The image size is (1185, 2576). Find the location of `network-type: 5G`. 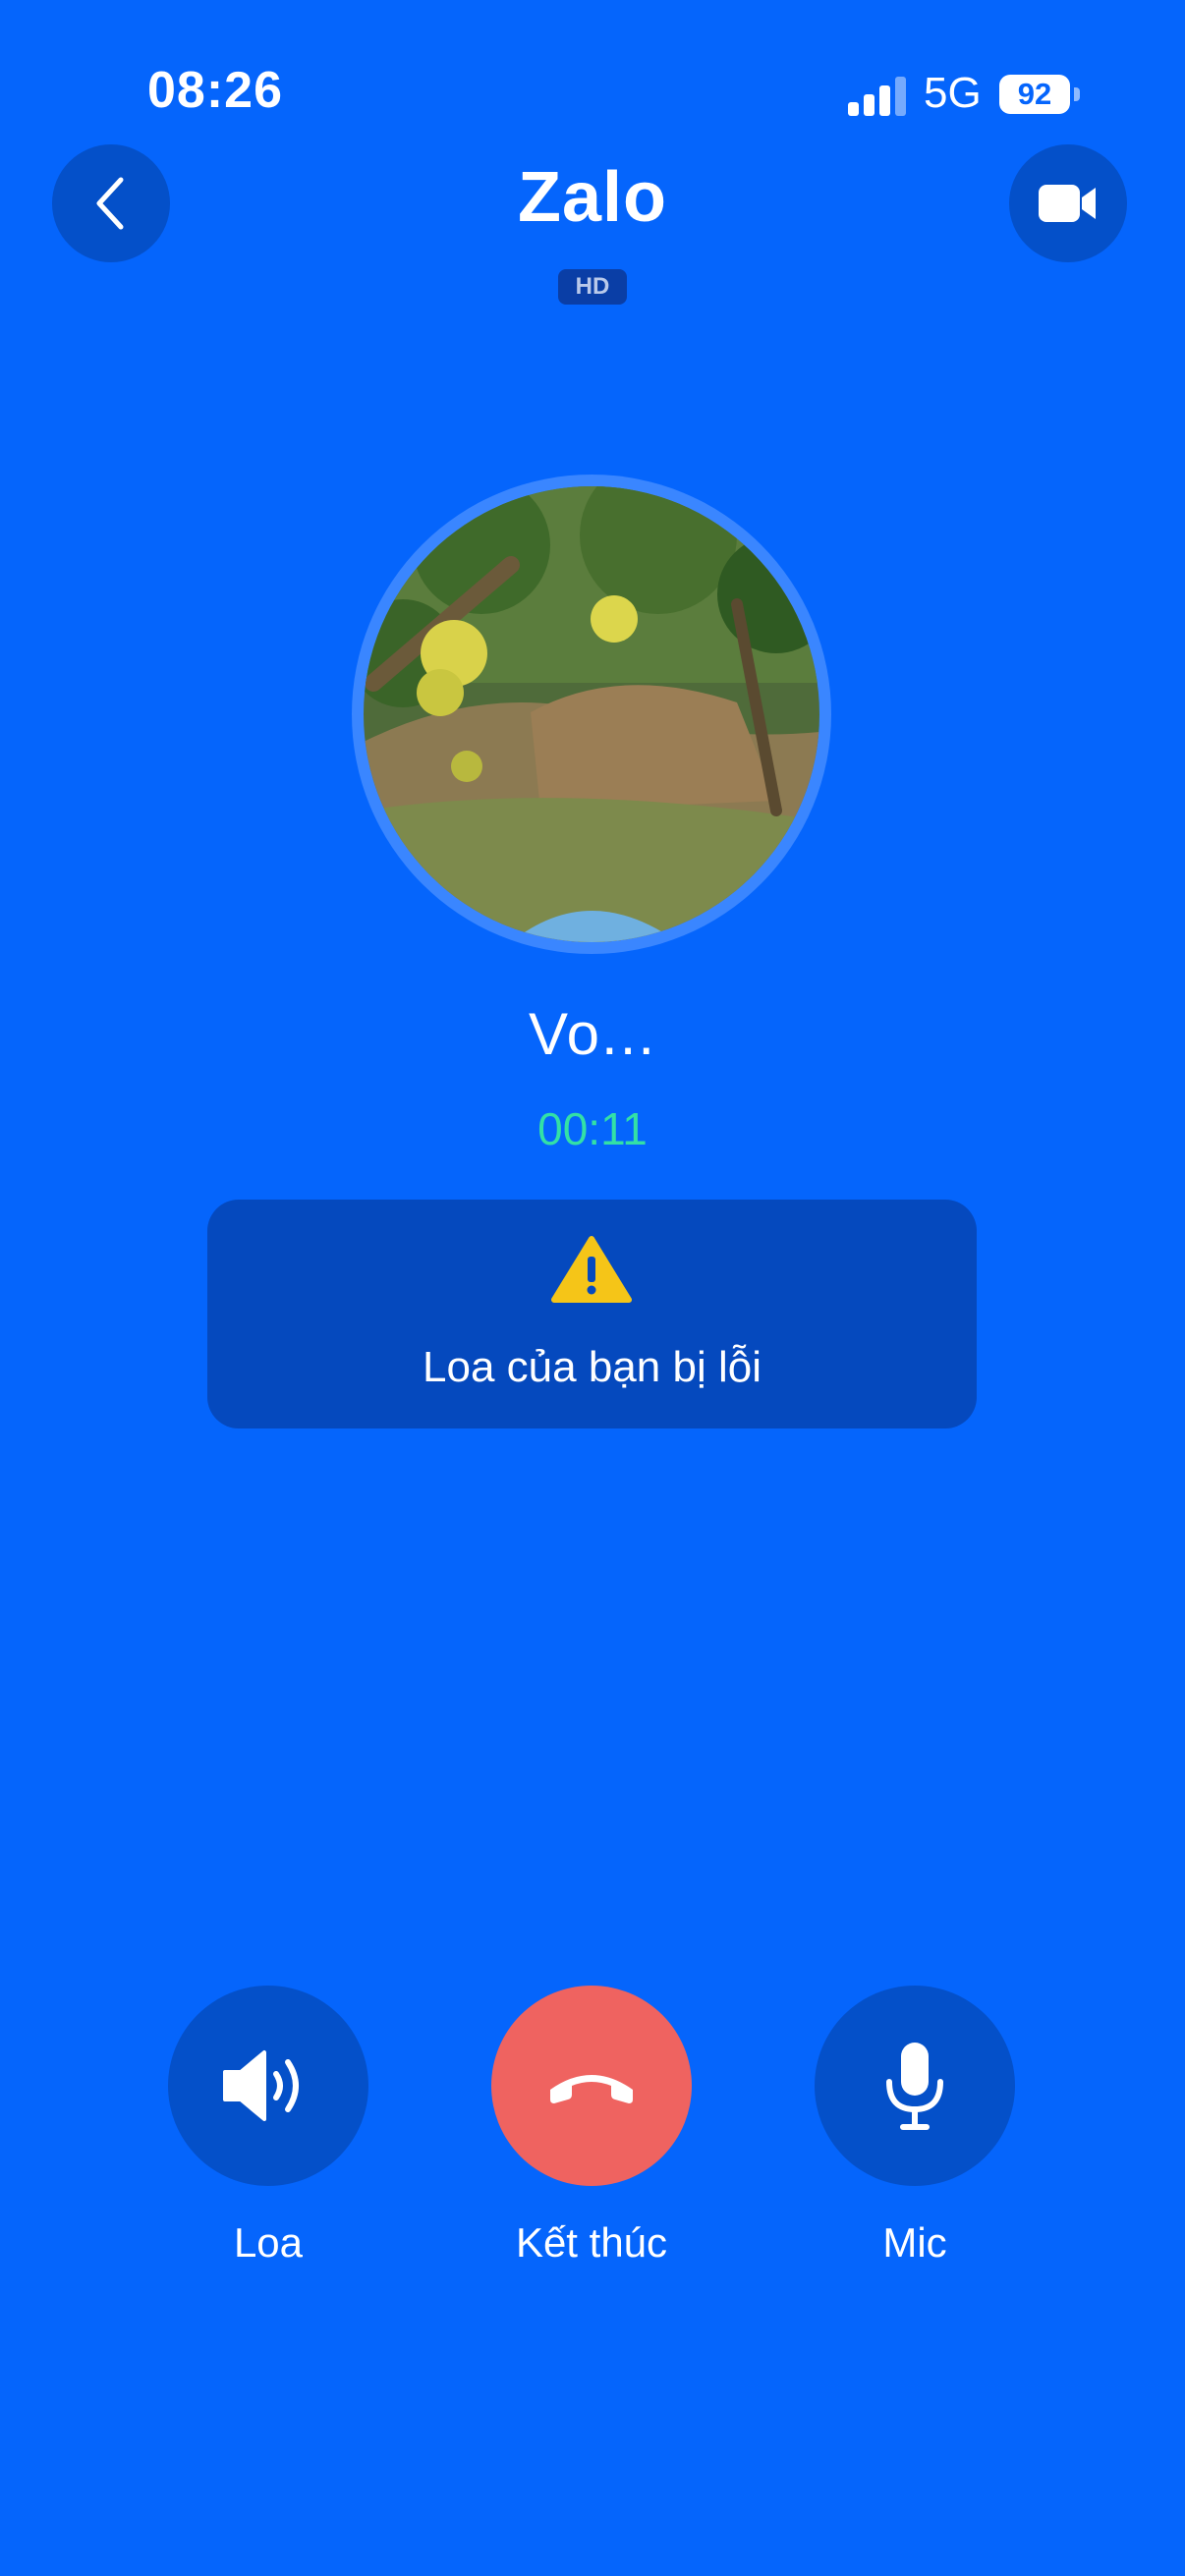

network-type: 5G is located at coordinates (953, 93).